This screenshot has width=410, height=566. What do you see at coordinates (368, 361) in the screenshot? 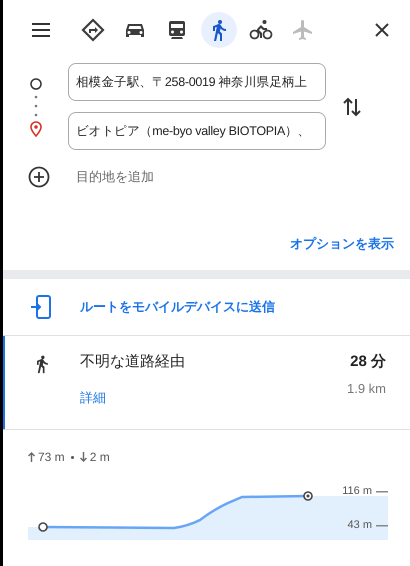
I see `duration-text: 28 分` at bounding box center [368, 361].